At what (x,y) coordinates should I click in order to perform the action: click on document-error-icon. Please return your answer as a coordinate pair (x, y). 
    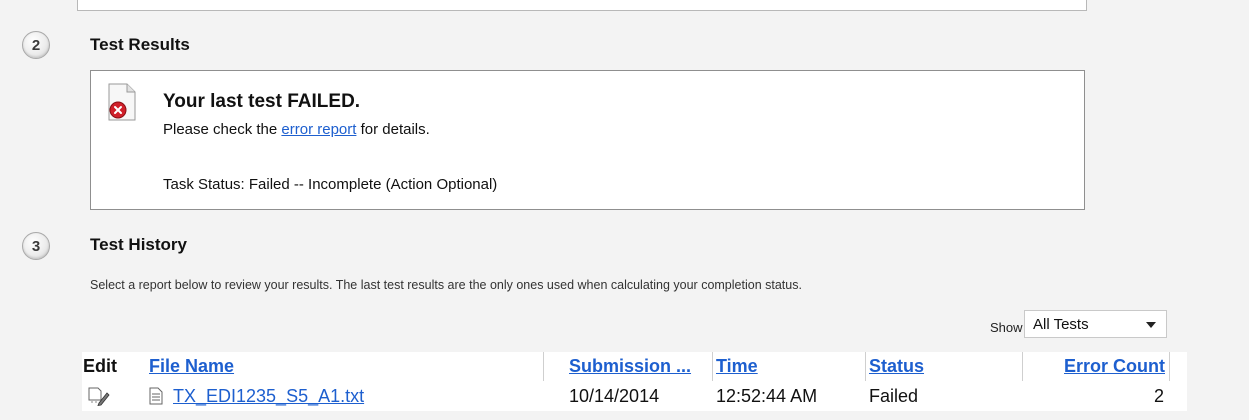
    Looking at the image, I should click on (122, 102).